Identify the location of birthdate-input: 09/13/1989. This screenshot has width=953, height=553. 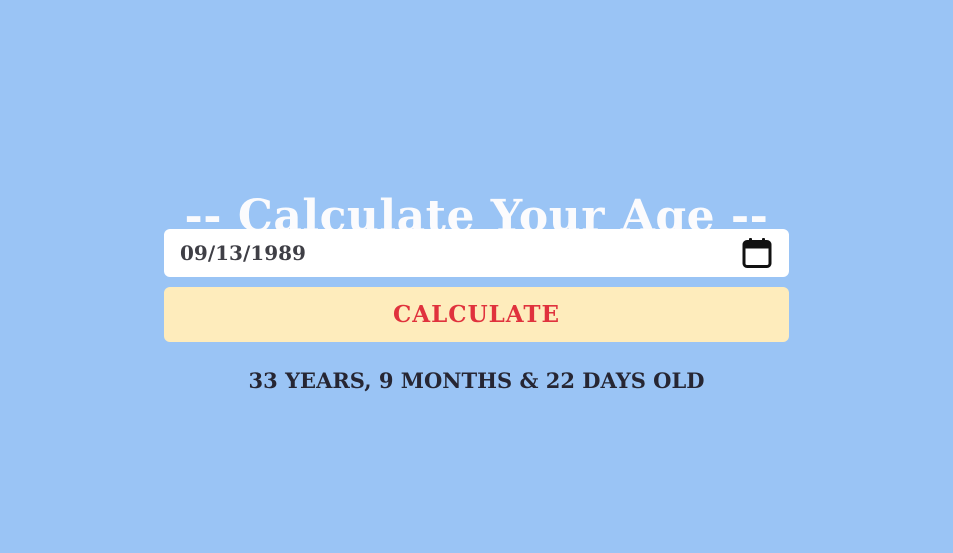
(476, 253).